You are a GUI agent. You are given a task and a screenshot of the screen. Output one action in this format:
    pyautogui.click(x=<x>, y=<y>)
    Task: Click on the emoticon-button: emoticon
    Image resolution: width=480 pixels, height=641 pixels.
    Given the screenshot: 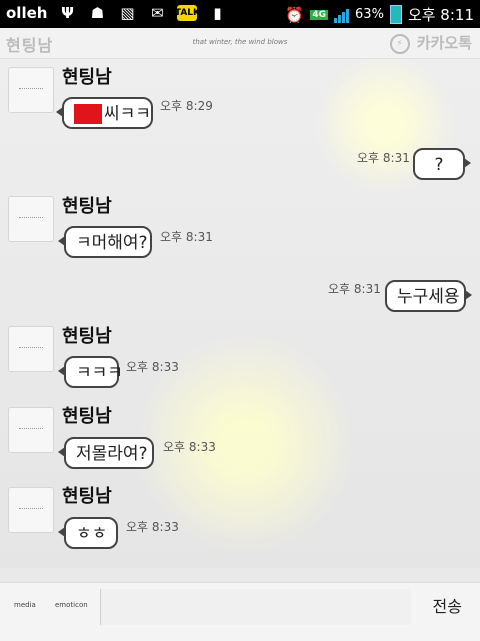 What is the action you would take?
    pyautogui.click(x=71, y=605)
    